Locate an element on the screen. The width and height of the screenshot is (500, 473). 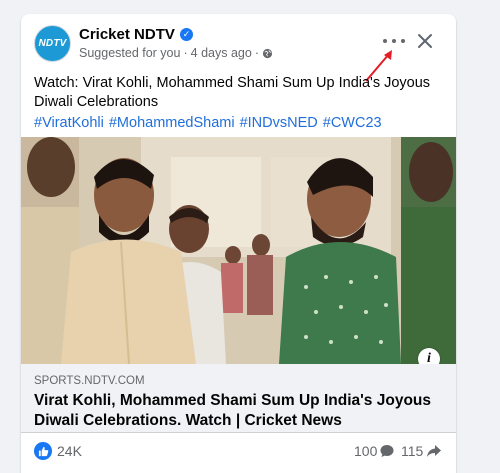
comment-icon is located at coordinates (387, 451).